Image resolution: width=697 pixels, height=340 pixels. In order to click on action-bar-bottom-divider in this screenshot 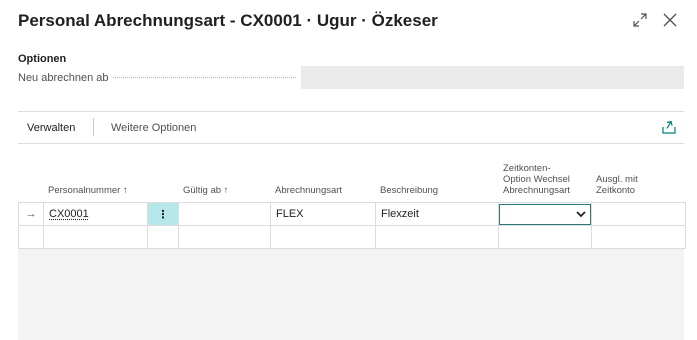, I will do `click(351, 143)`.